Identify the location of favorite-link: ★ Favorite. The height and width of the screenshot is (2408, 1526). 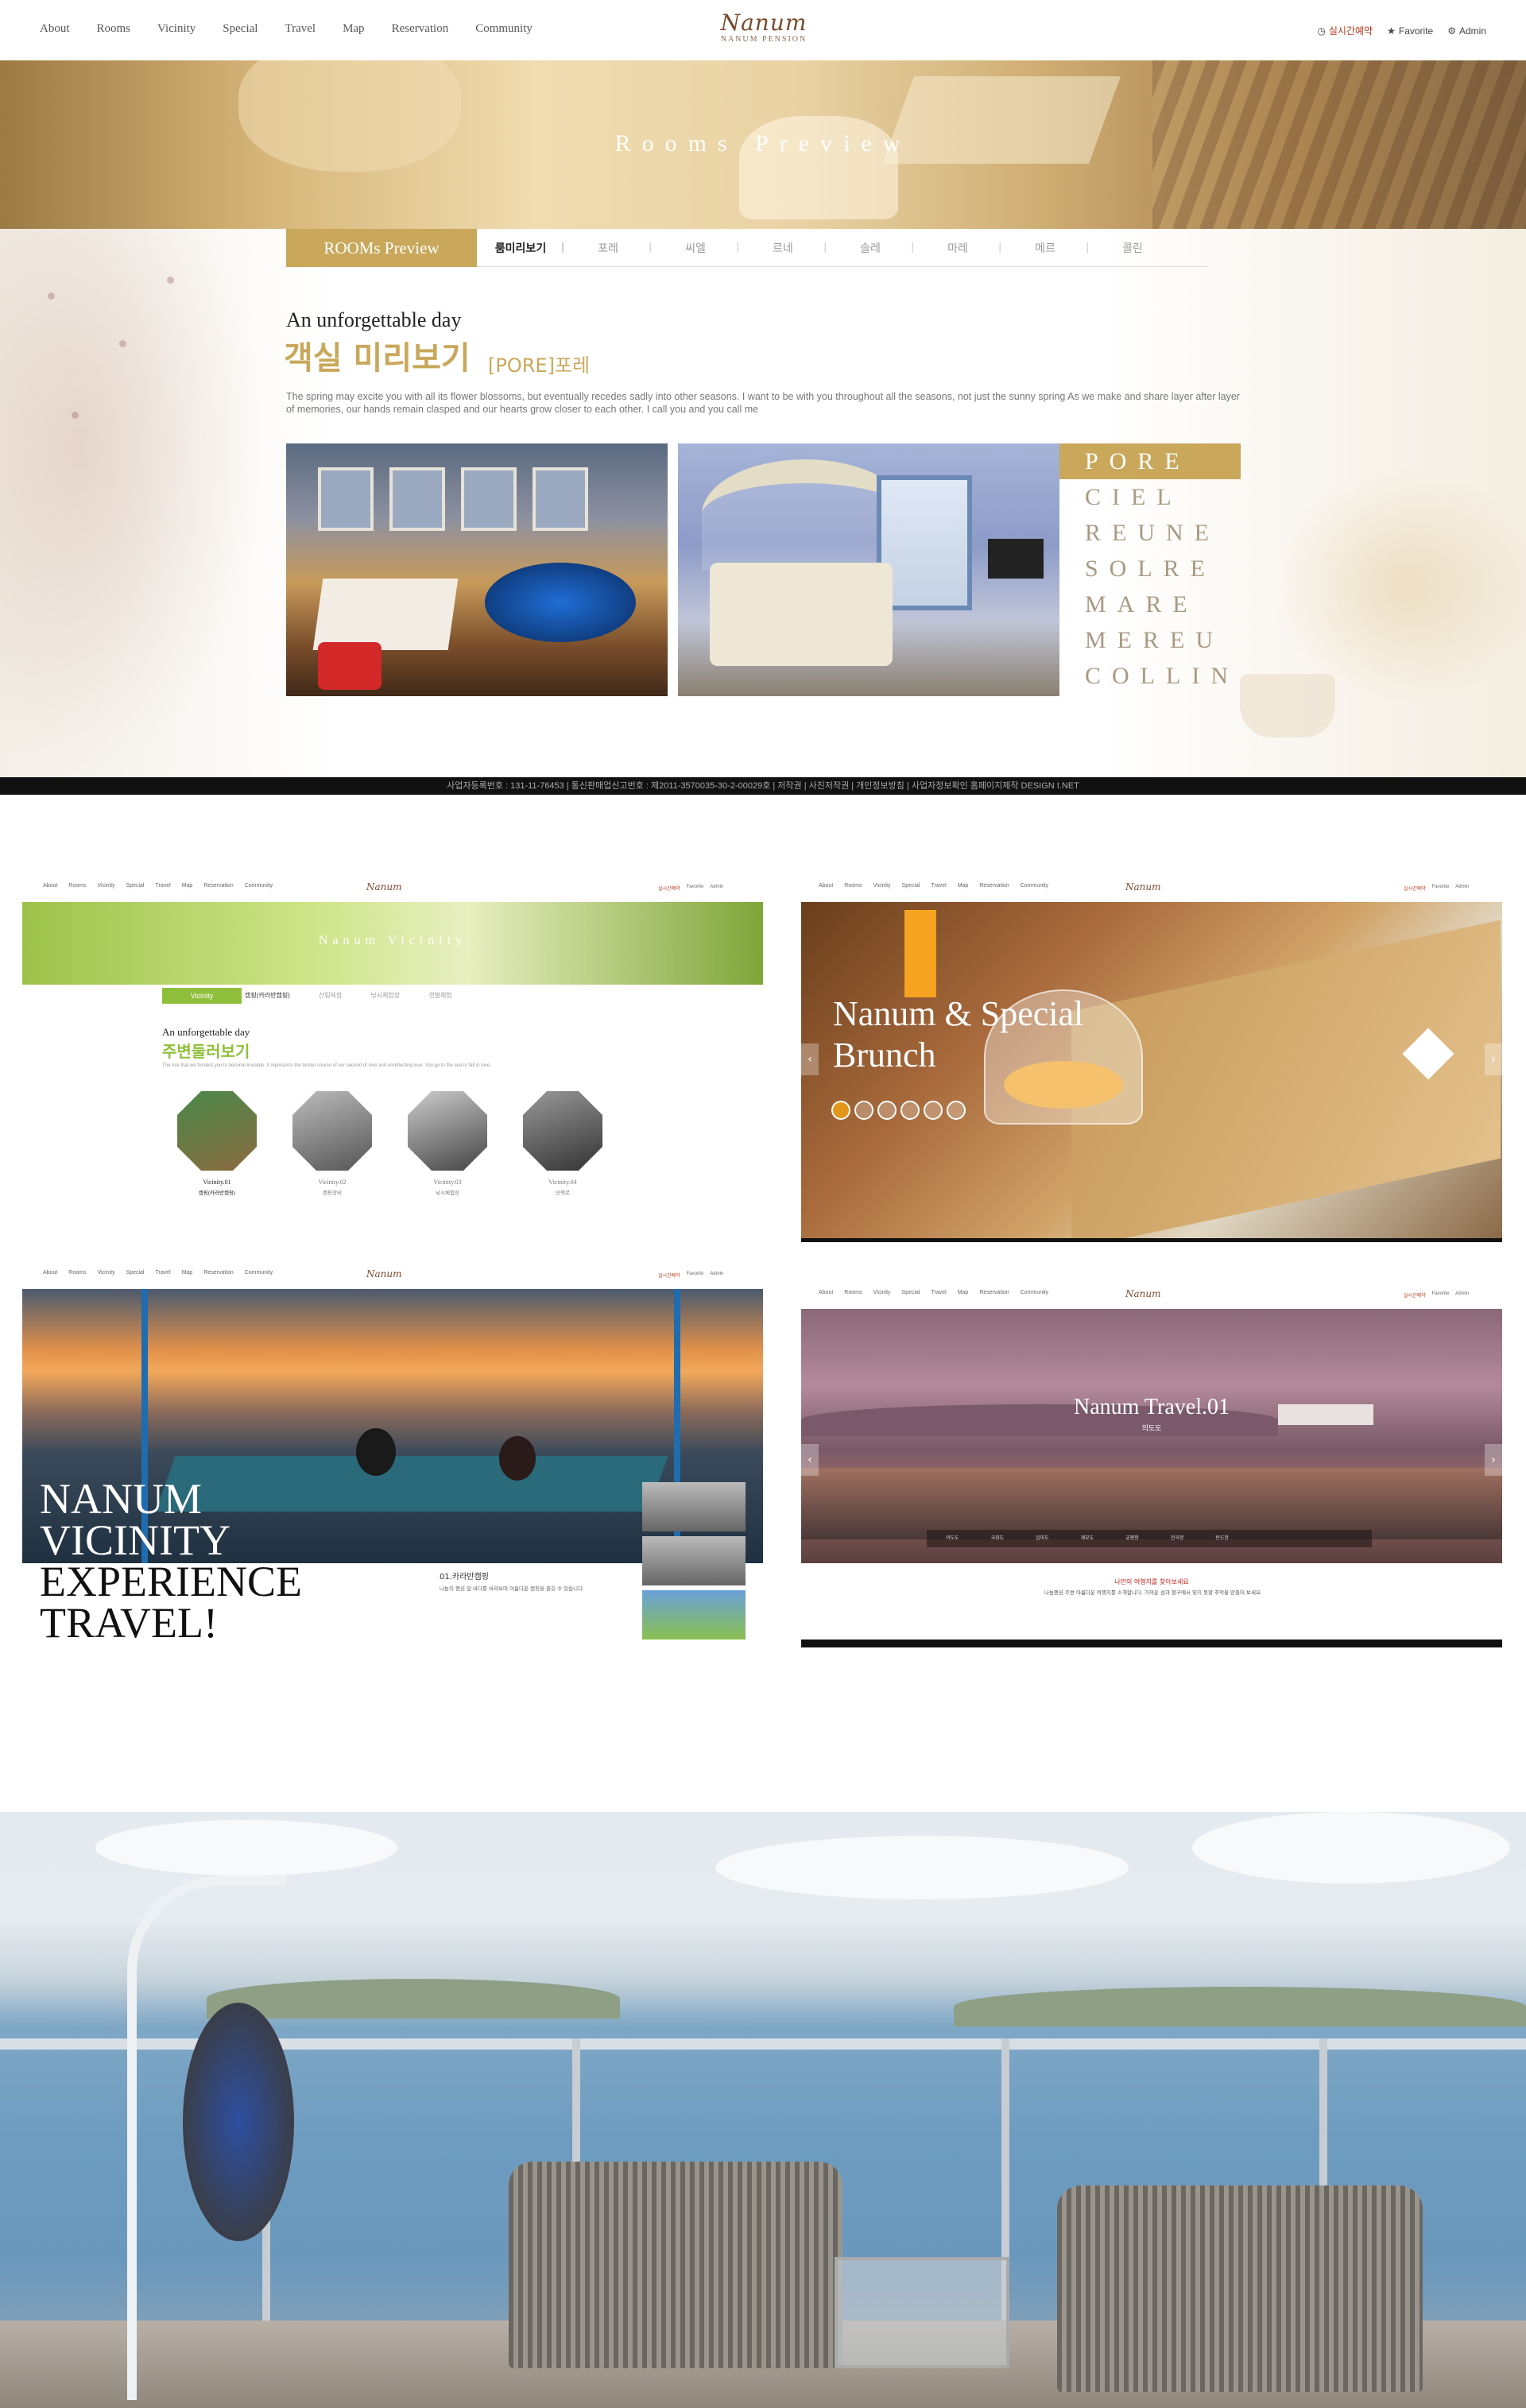
(1410, 31).